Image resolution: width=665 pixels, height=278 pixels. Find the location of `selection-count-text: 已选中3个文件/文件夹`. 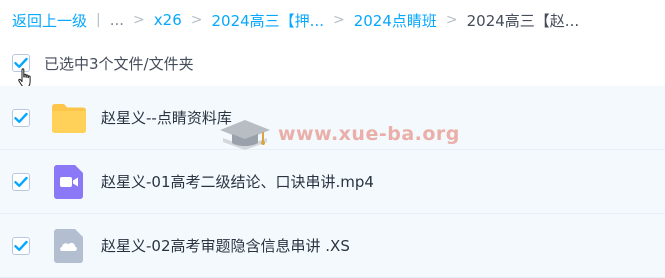

selection-count-text: 已选中3个文件/文件夹 is located at coordinates (119, 63).